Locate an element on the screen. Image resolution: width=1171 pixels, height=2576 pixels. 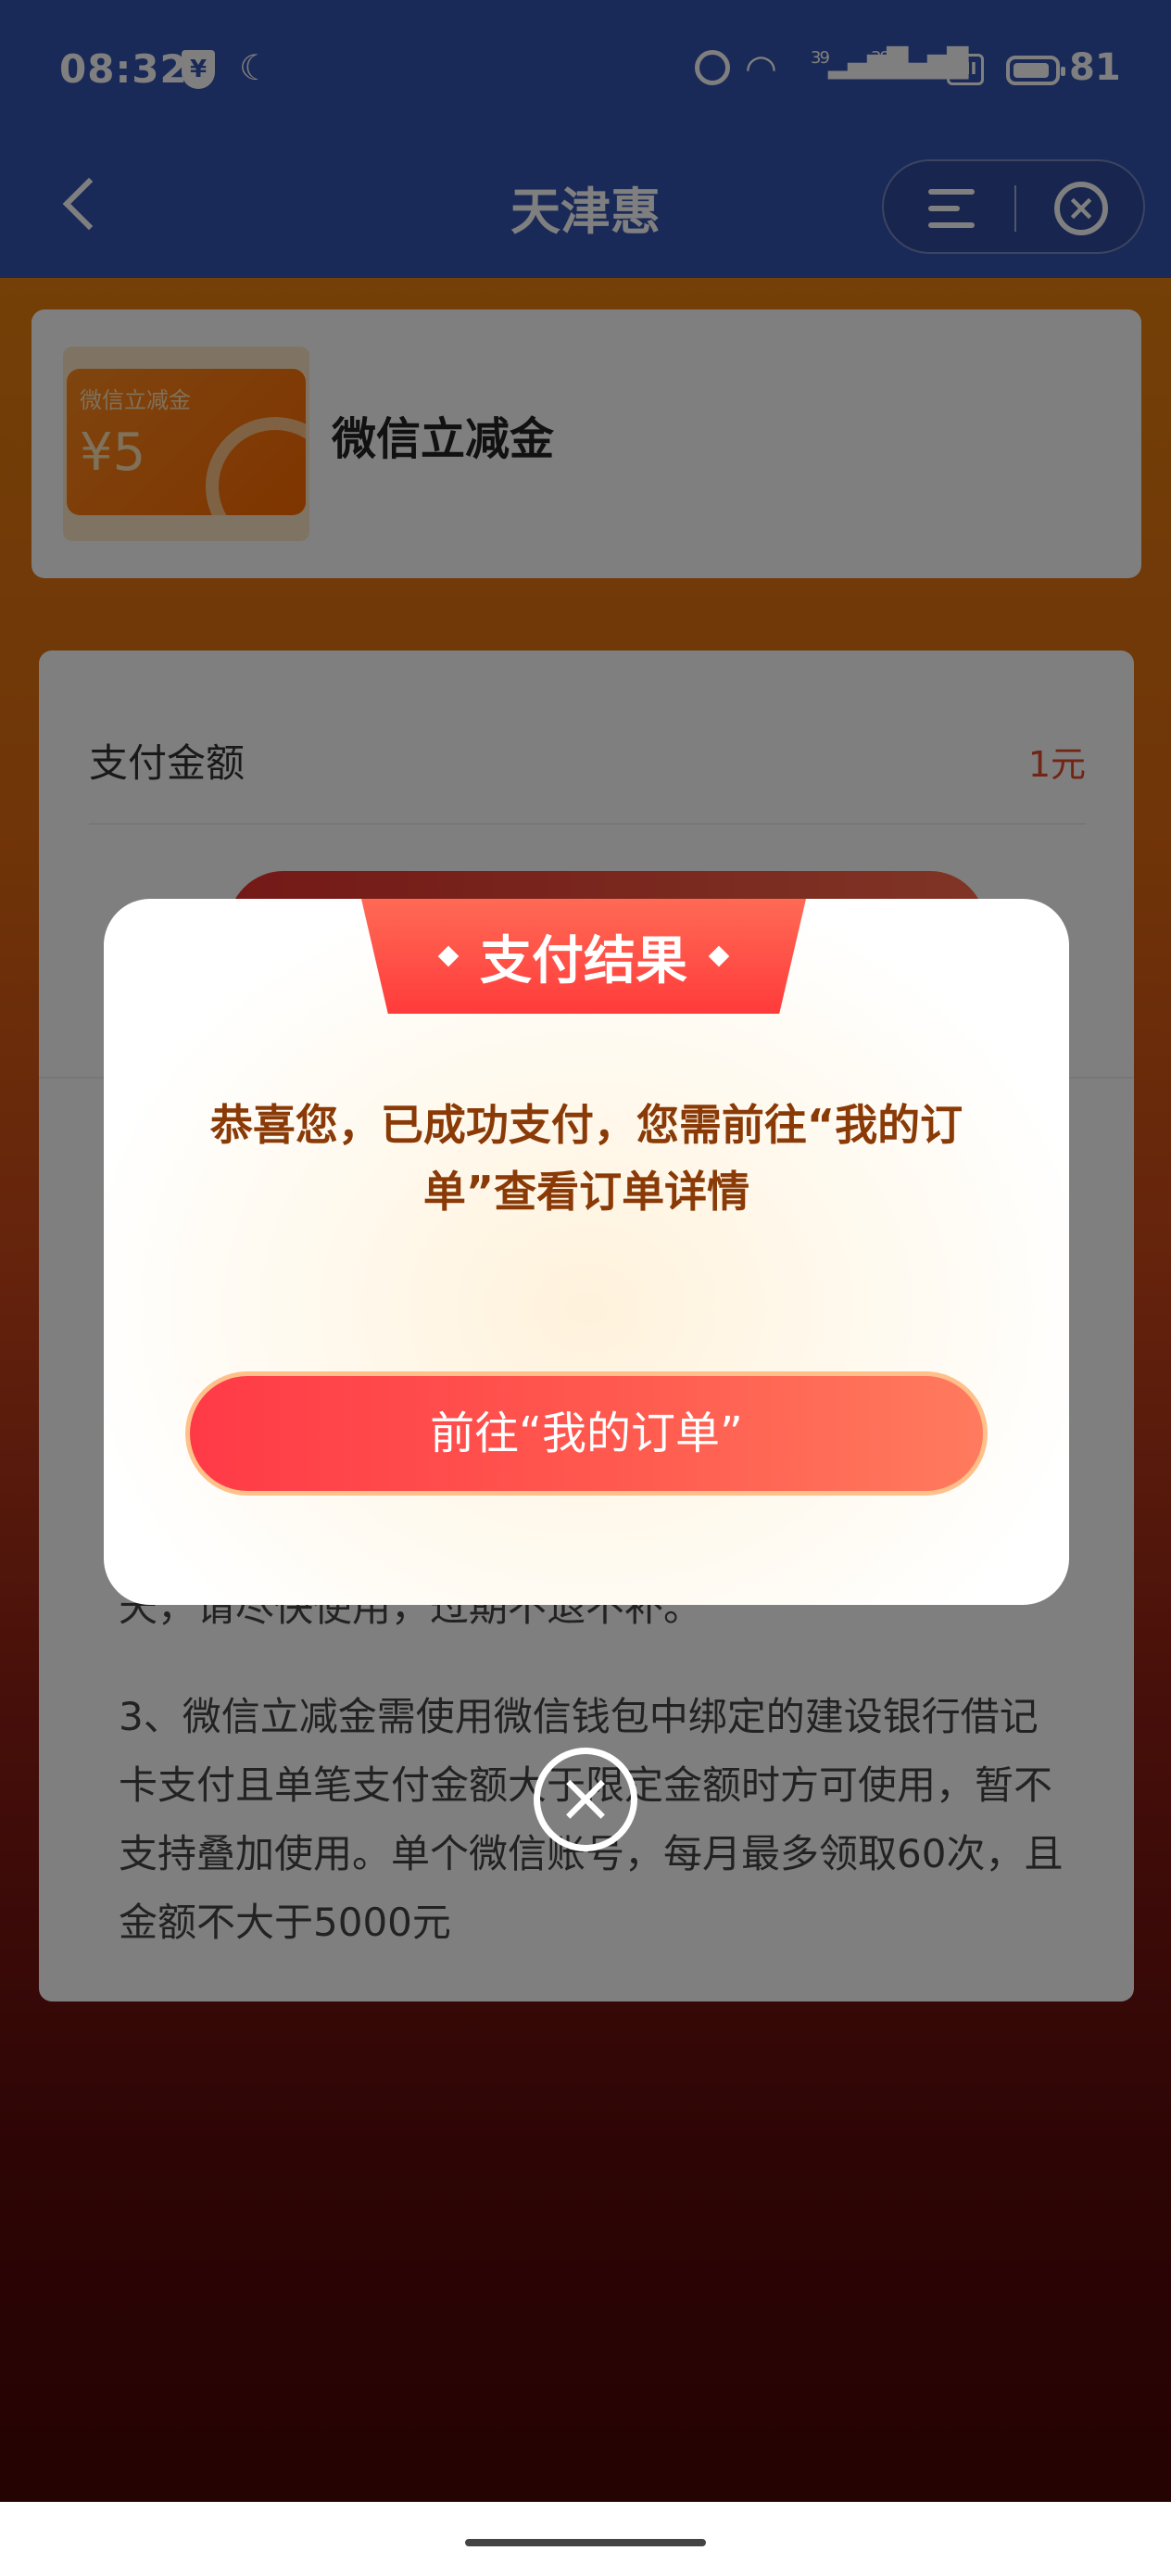
dialog-title: 支付结果 is located at coordinates (584, 960).